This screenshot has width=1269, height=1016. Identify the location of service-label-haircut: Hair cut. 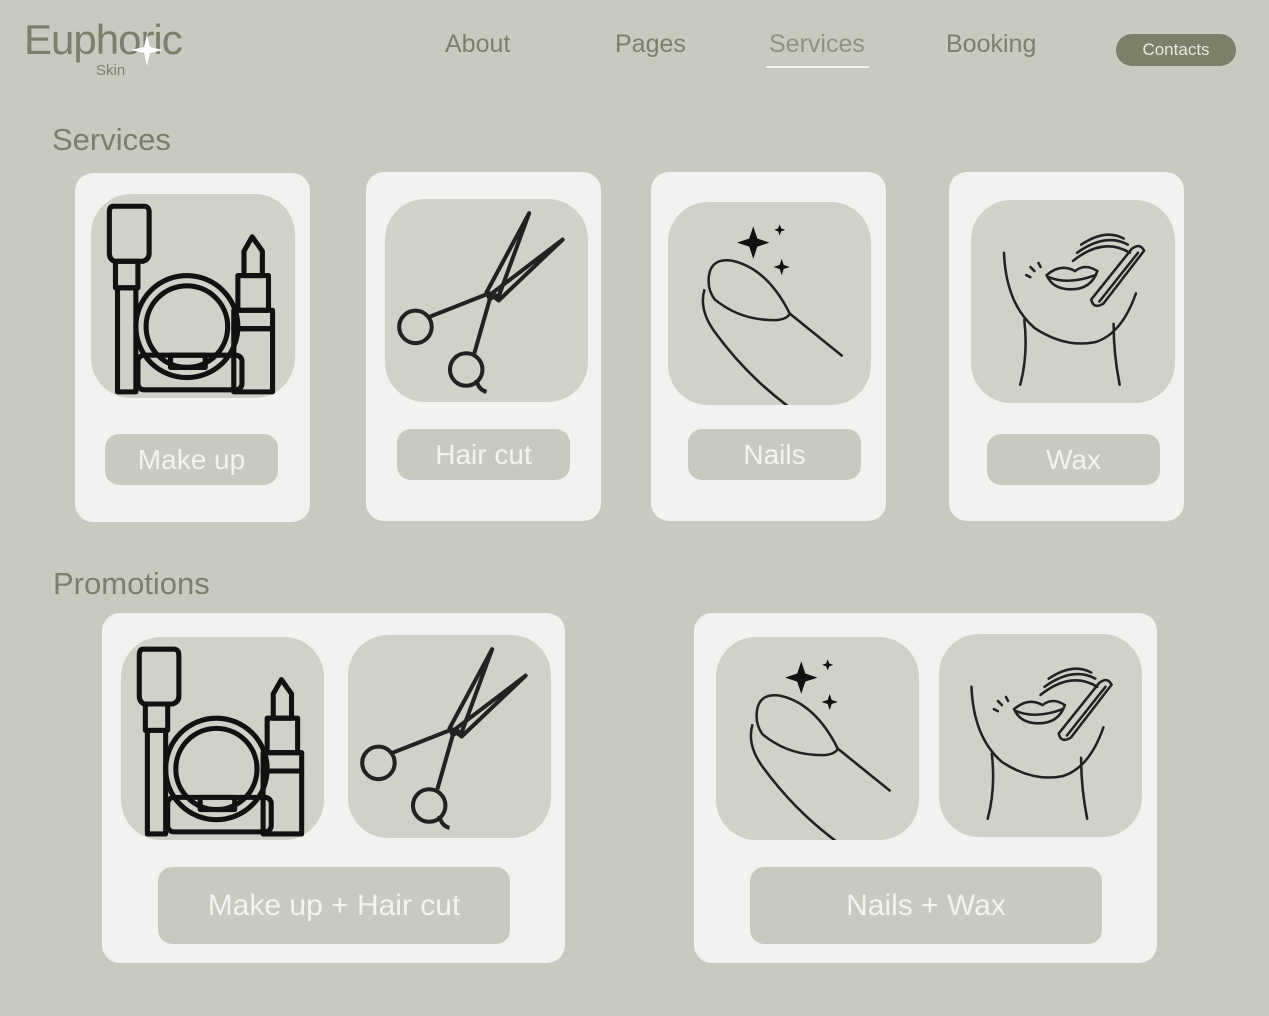
(483, 454).